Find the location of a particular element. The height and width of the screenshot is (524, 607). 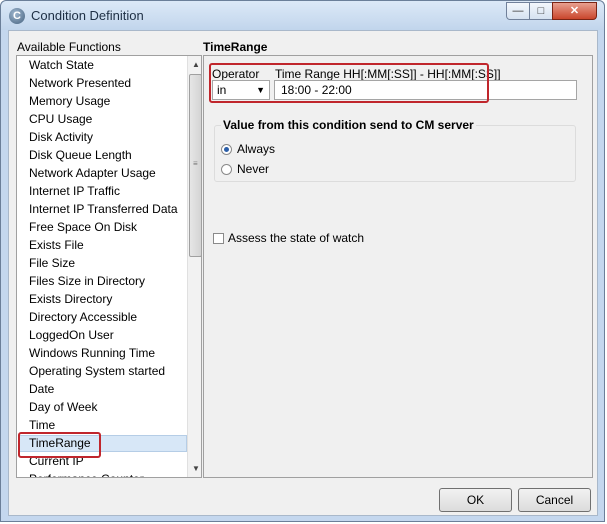

radio-never: Never is located at coordinates (245, 169).